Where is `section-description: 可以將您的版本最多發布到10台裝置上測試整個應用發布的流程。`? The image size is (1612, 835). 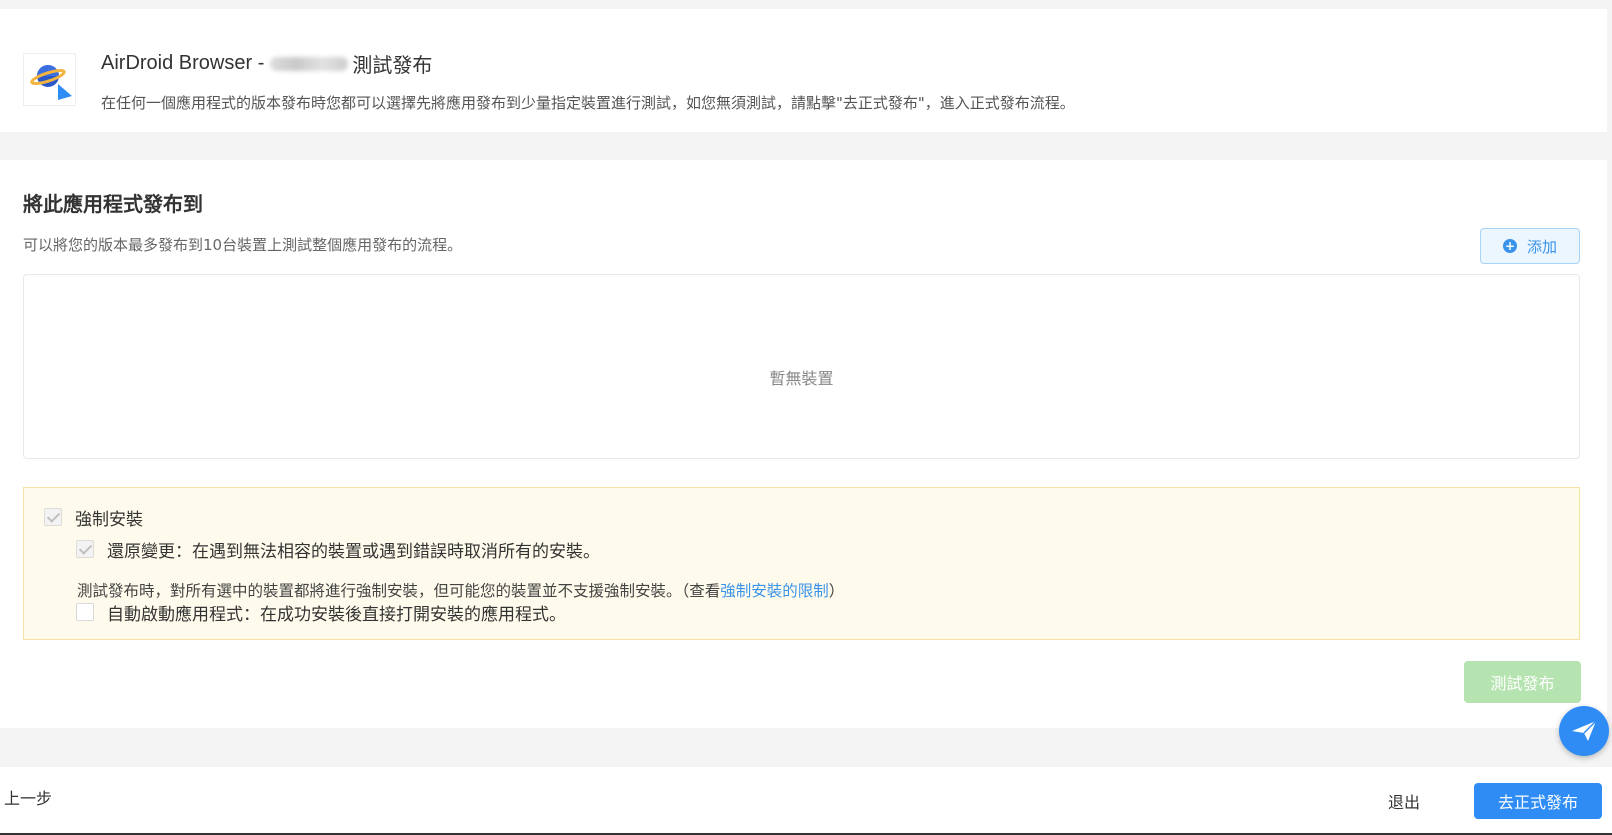
section-description: 可以將您的版本最多發布到10台裝置上測試整個應用發布的流程。 is located at coordinates (243, 245).